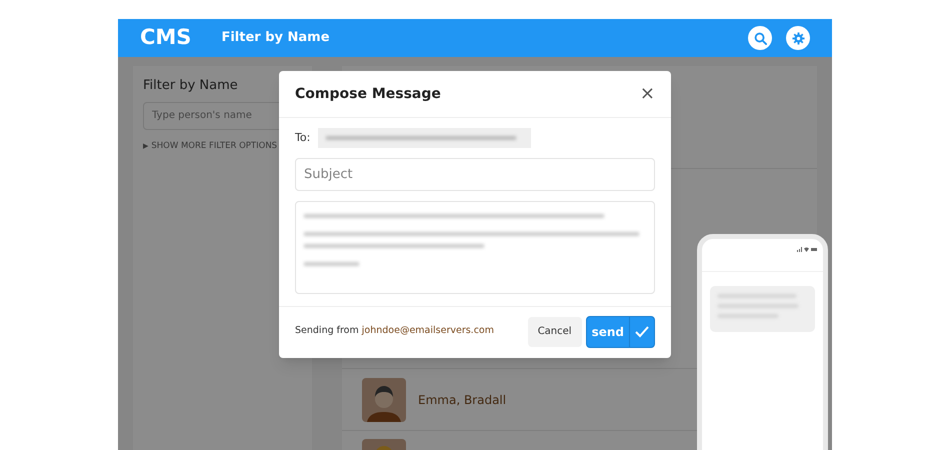 This screenshot has height=450, width=950. I want to click on filter-title: Filter by Name, so click(191, 86).